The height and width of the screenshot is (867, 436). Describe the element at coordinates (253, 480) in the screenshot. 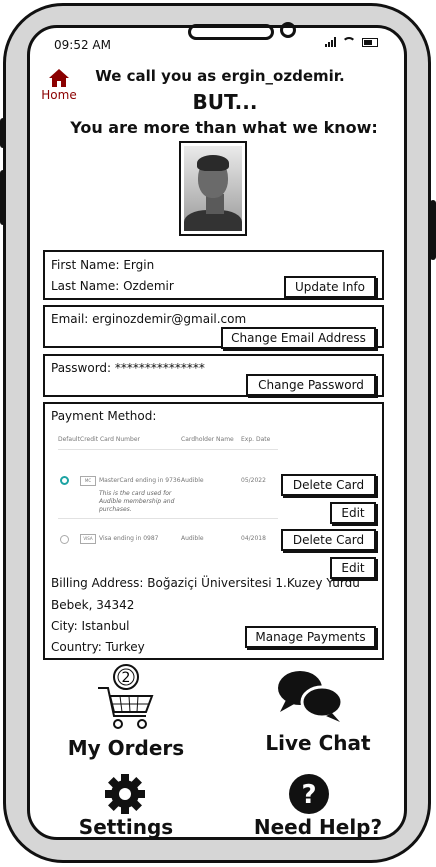

I see `card-exp: 05/2022` at that location.